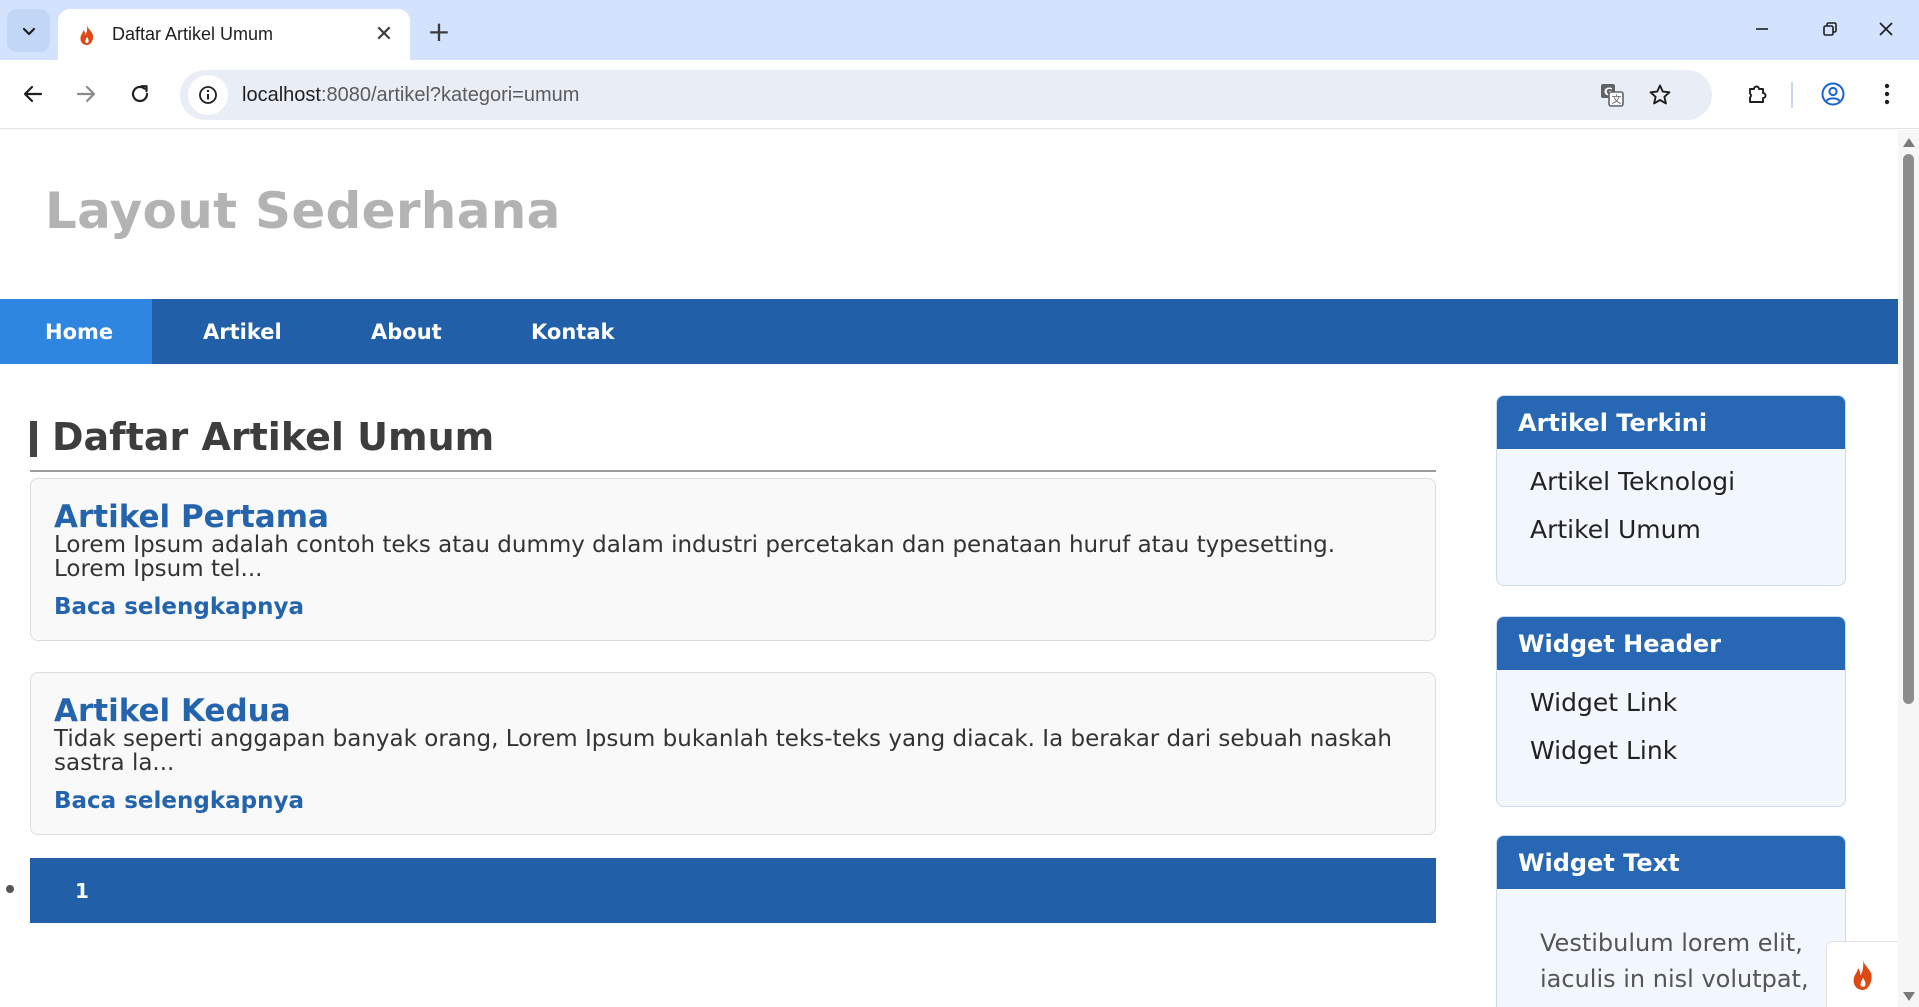  What do you see at coordinates (231, 331) in the screenshot?
I see `nav-item-artikel: Artikel` at bounding box center [231, 331].